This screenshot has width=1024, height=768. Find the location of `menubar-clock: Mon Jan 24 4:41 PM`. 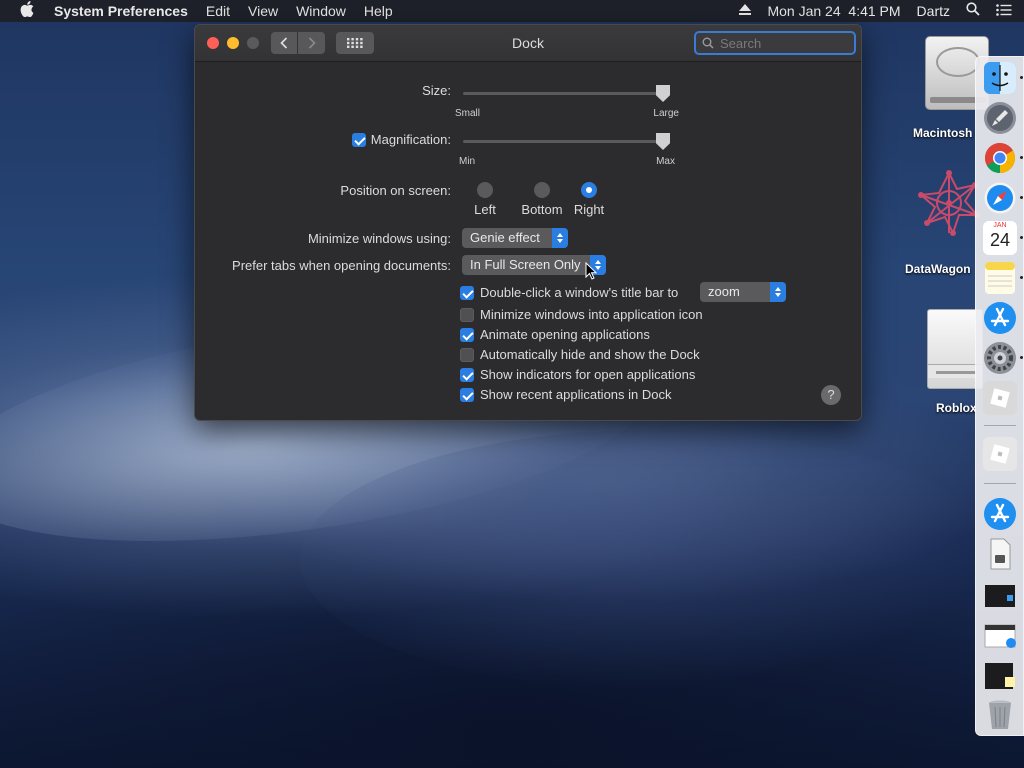

menubar-clock: Mon Jan 24 4:41 PM is located at coordinates (833, 11).